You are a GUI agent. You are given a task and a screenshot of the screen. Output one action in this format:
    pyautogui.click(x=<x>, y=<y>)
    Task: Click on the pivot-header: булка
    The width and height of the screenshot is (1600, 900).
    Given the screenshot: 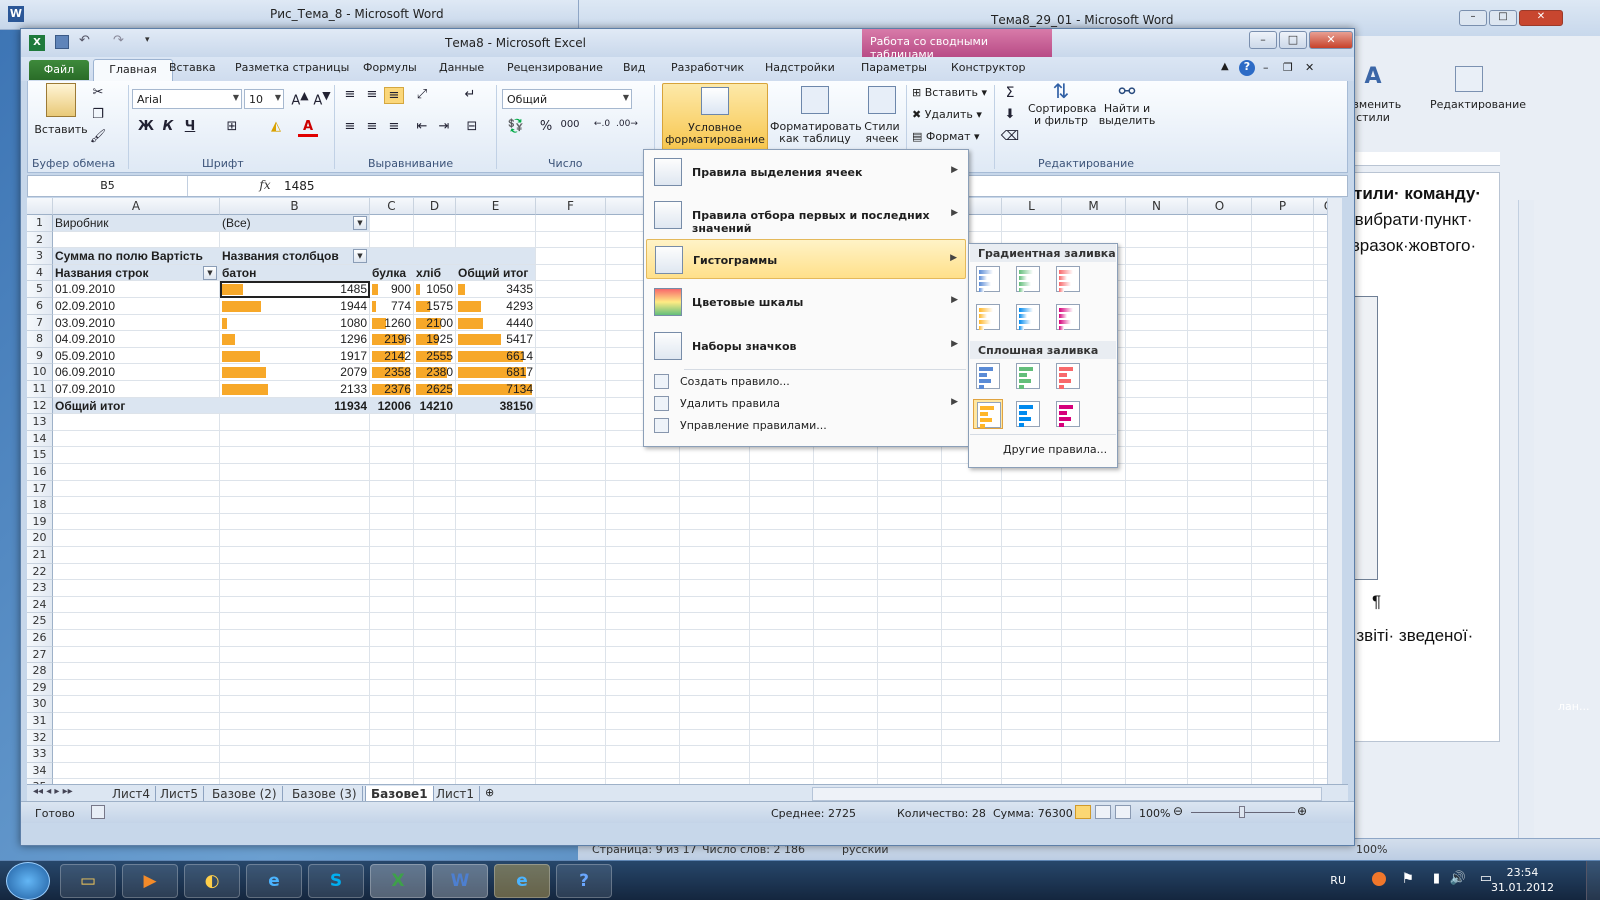 What is the action you would take?
    pyautogui.click(x=391, y=273)
    